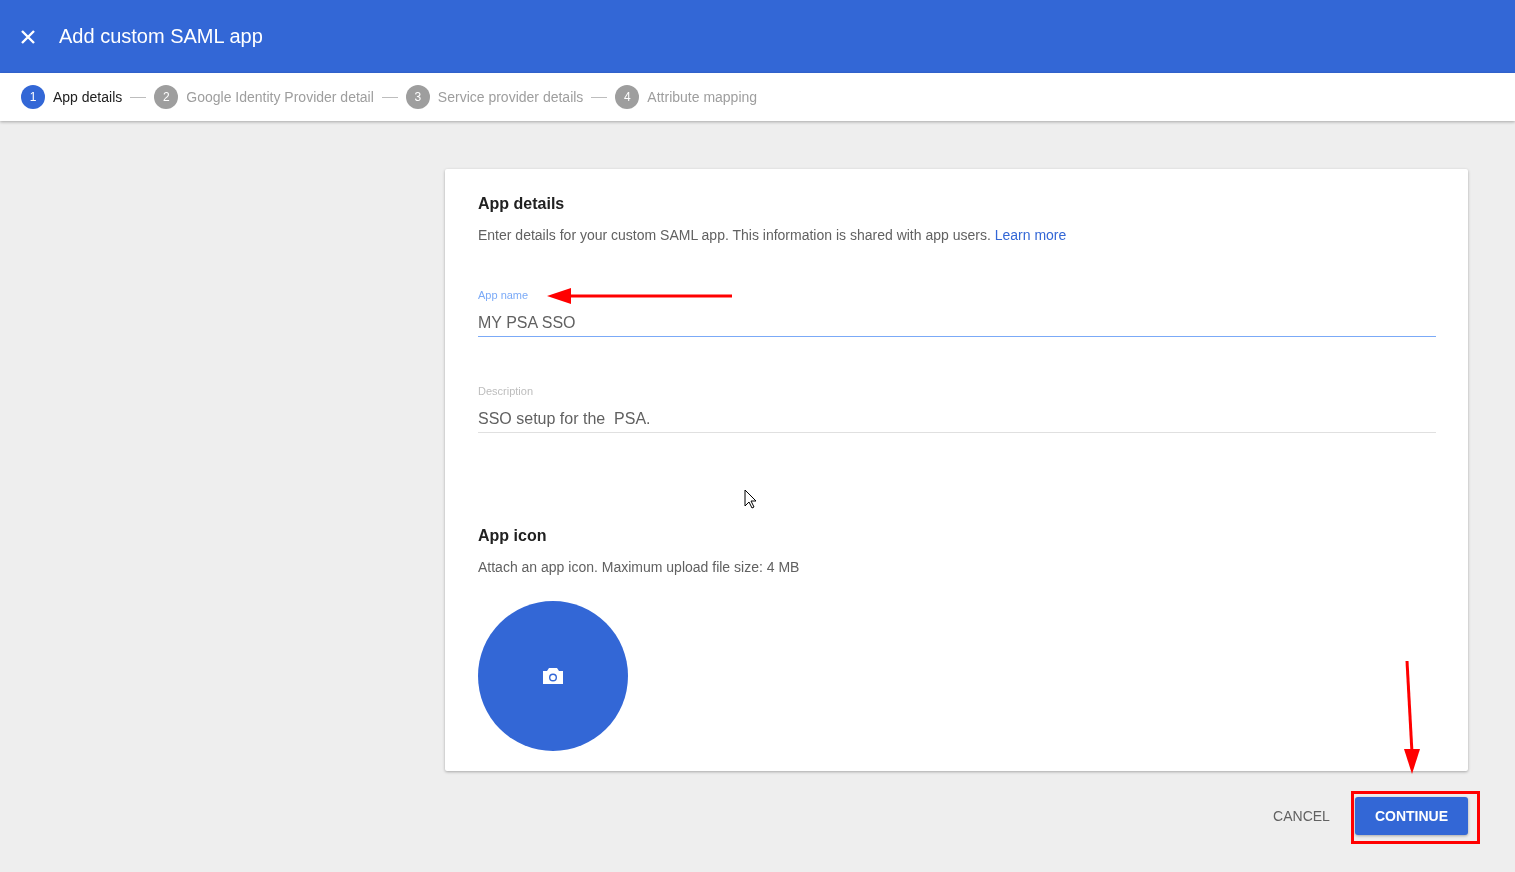 This screenshot has width=1515, height=872. Describe the element at coordinates (33, 97) in the screenshot. I see `step-number: 1` at that location.